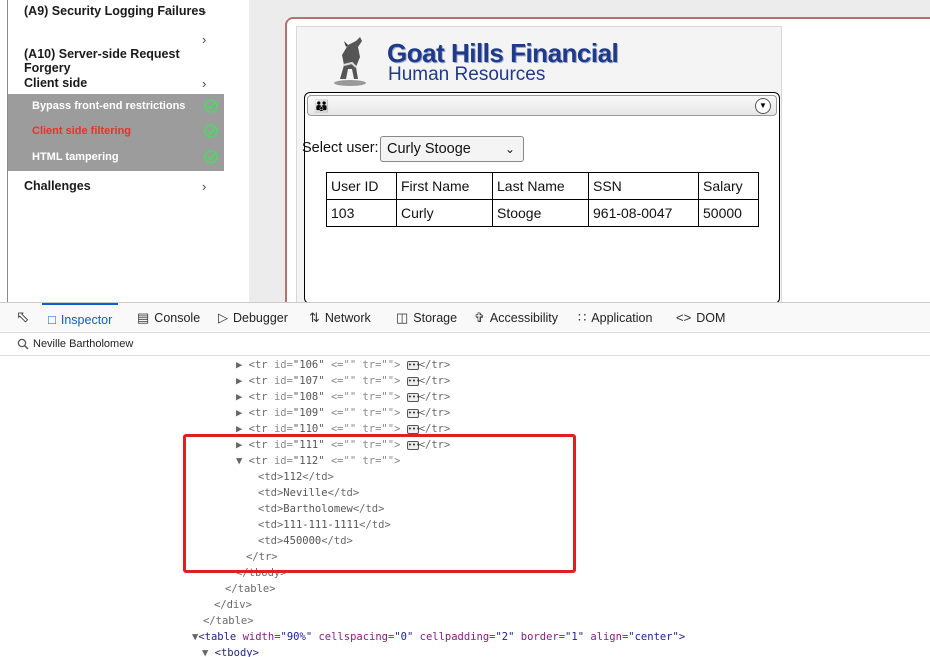 This screenshot has width=930, height=657. I want to click on sidebar-item-label: (A10) Server-side Request Forgery, so click(102, 61).